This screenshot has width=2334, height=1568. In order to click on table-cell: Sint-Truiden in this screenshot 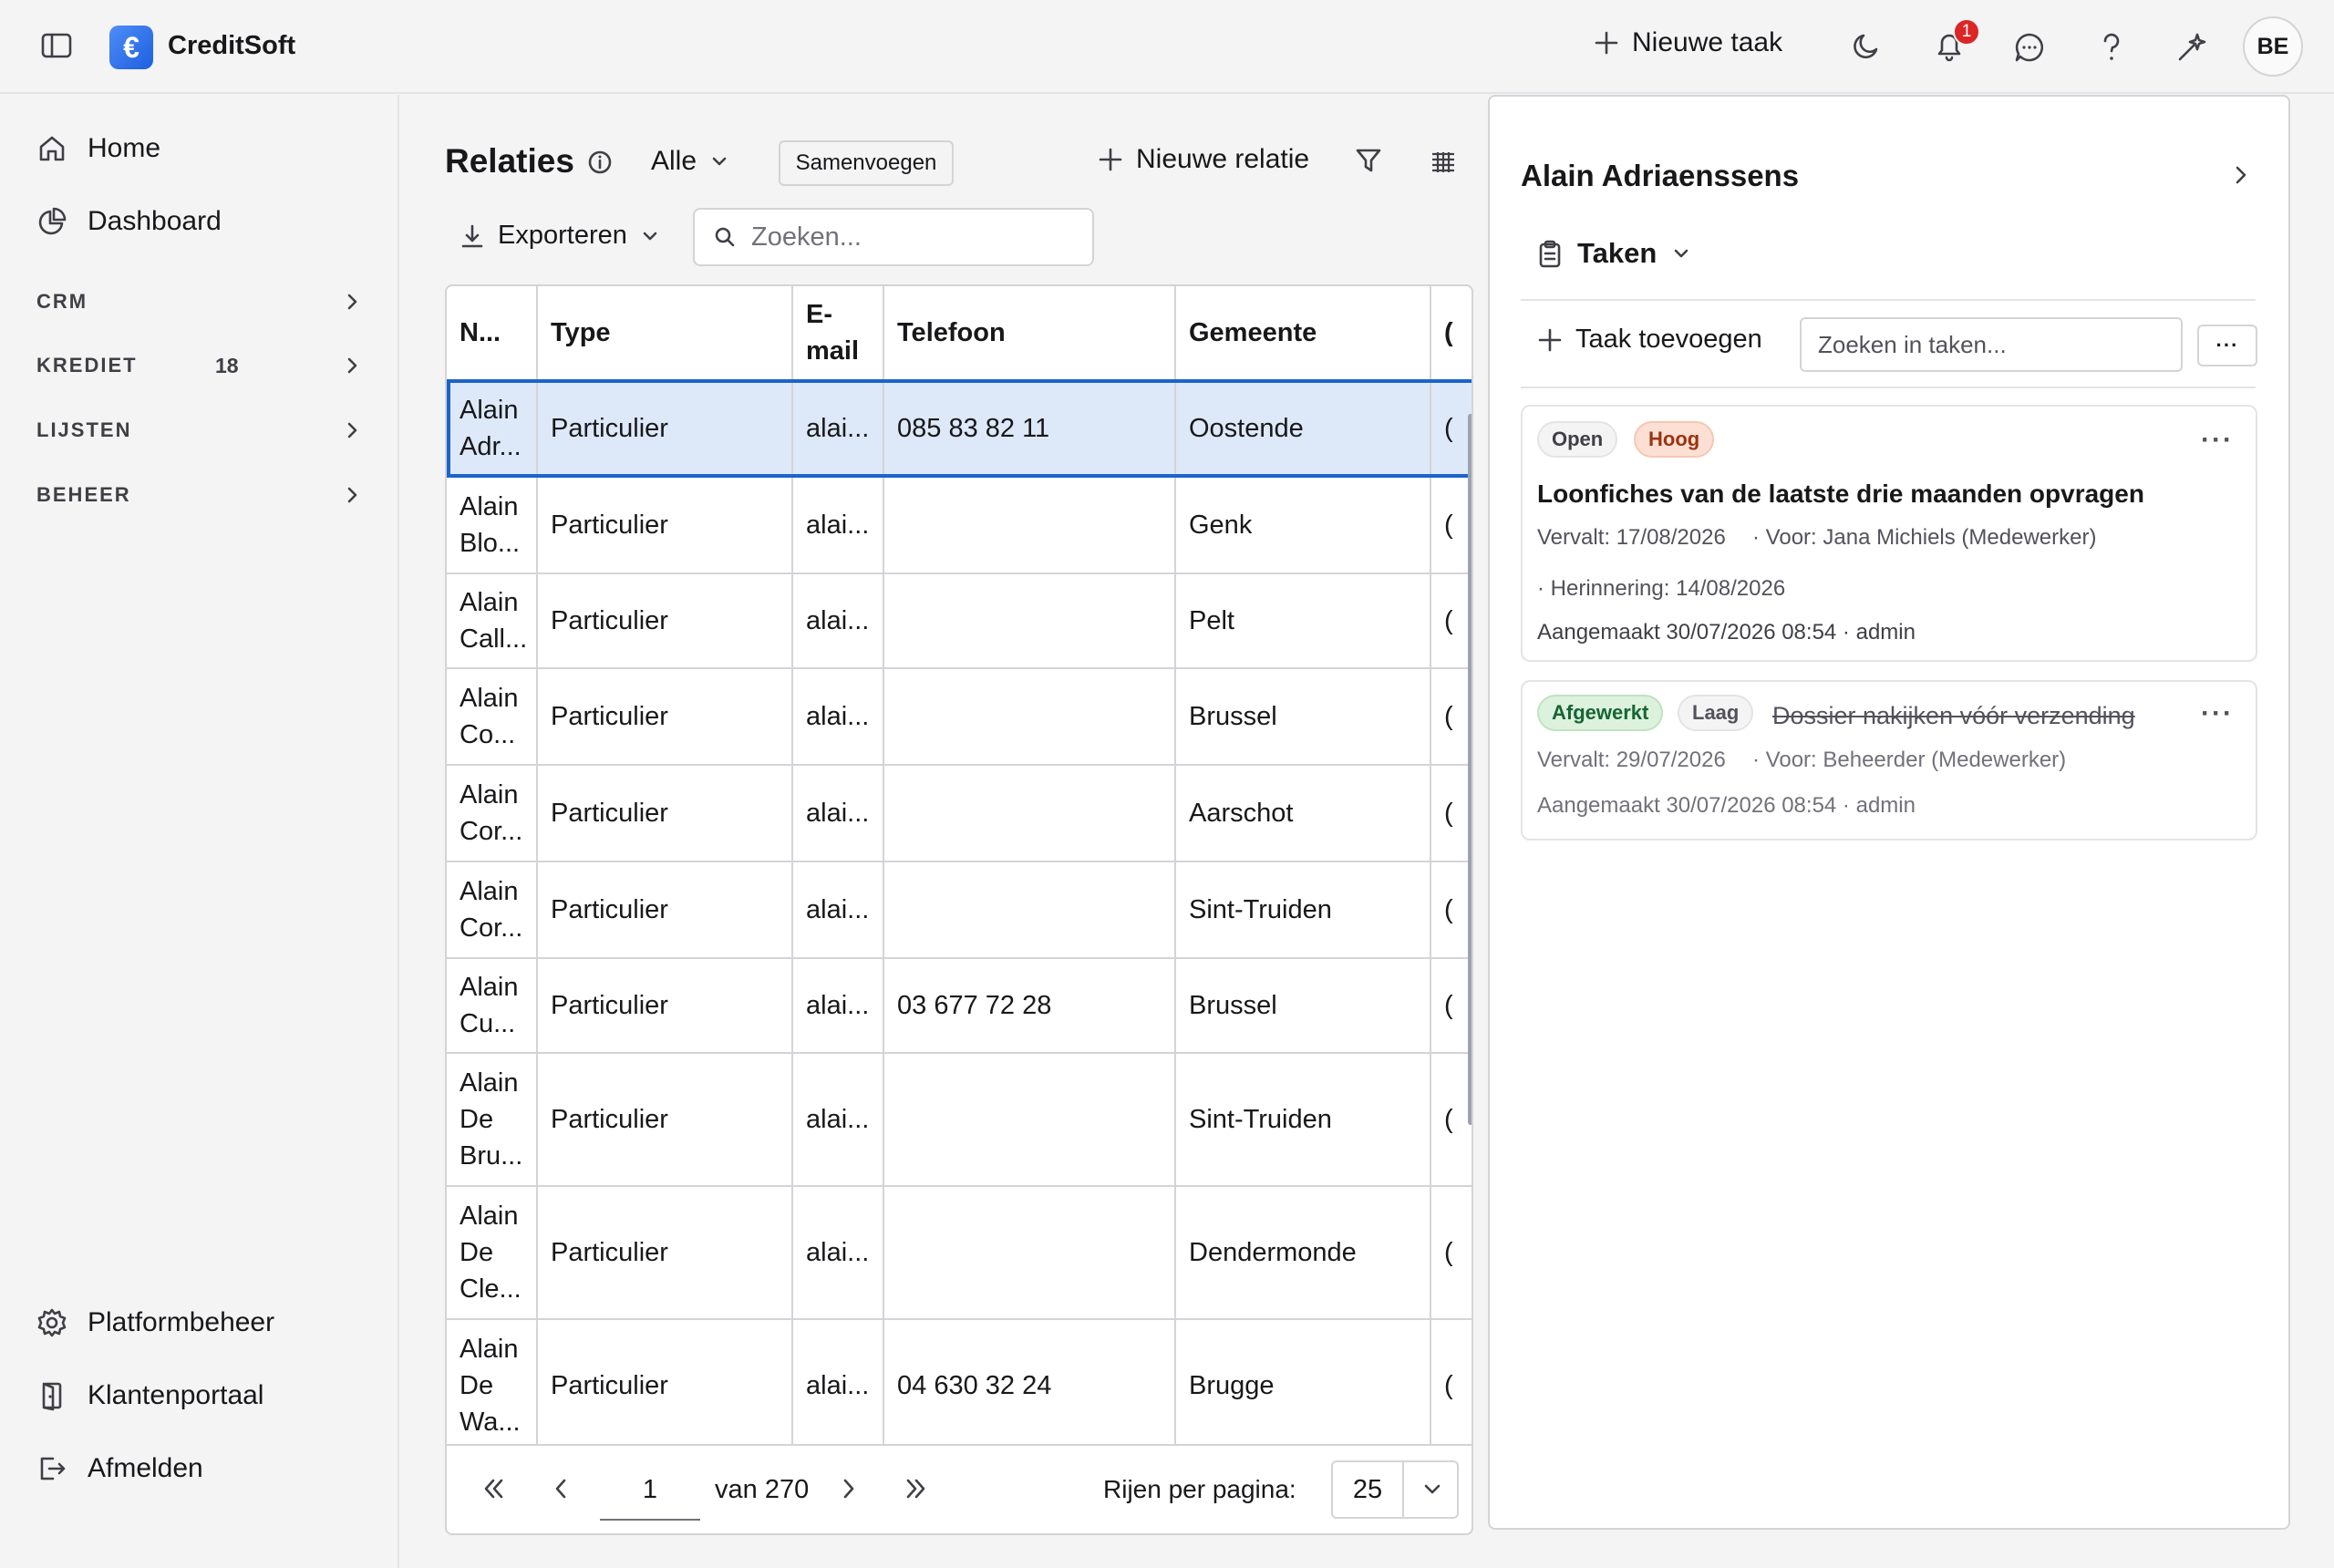, I will do `click(1303, 1119)`.